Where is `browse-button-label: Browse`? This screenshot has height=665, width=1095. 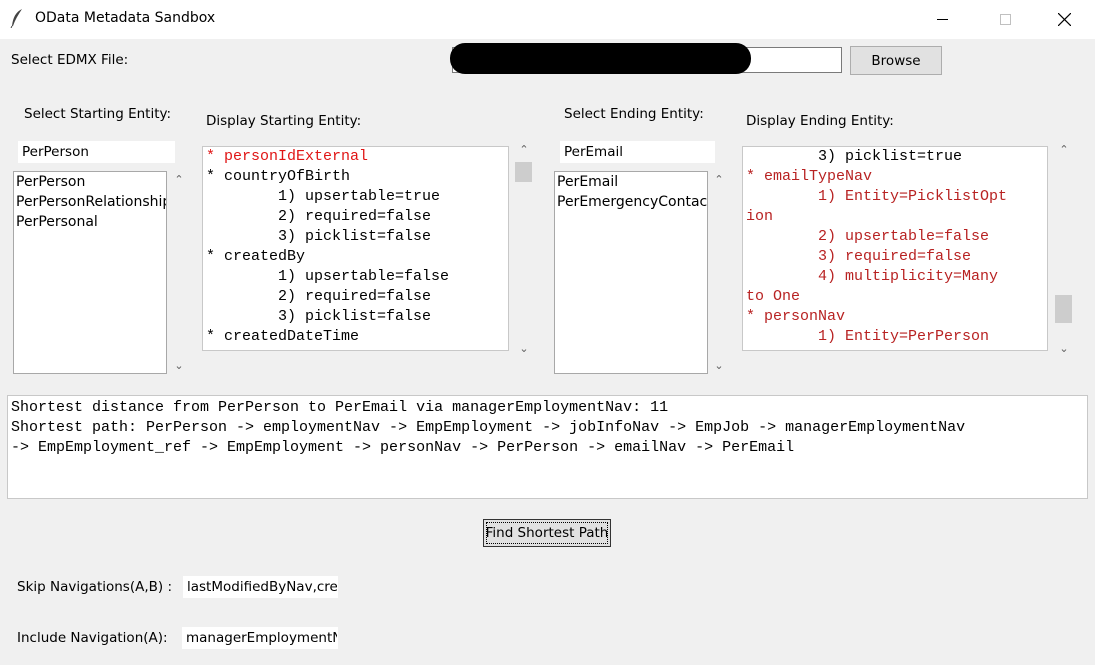 browse-button-label: Browse is located at coordinates (896, 60).